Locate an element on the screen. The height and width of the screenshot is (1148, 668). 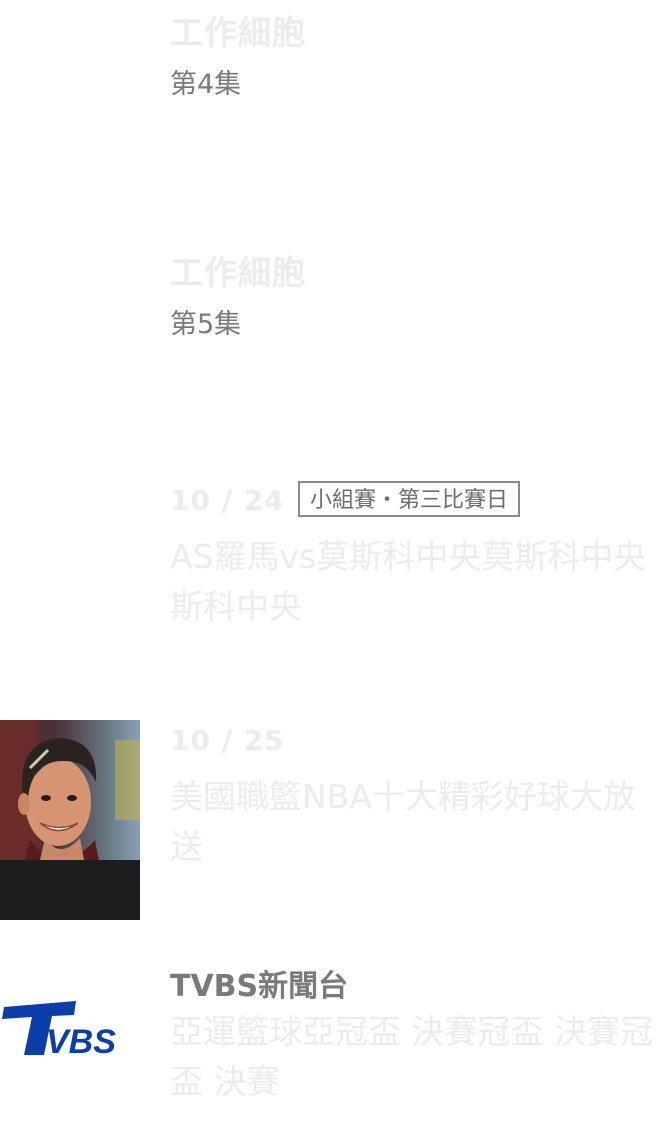
tvbs-logo-icon: VBS is located at coordinates (70, 1030).